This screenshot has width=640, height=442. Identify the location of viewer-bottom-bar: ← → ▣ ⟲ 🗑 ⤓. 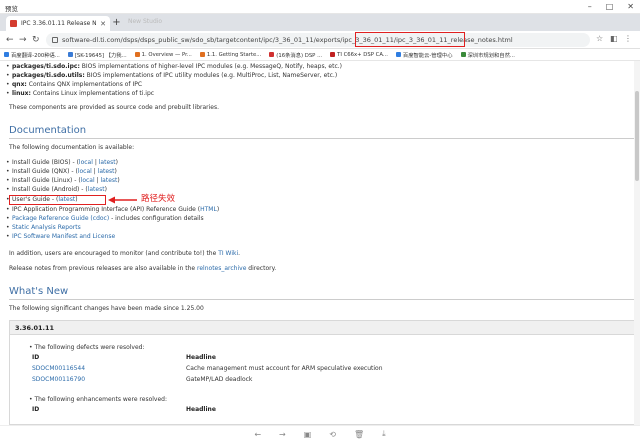
(320, 433).